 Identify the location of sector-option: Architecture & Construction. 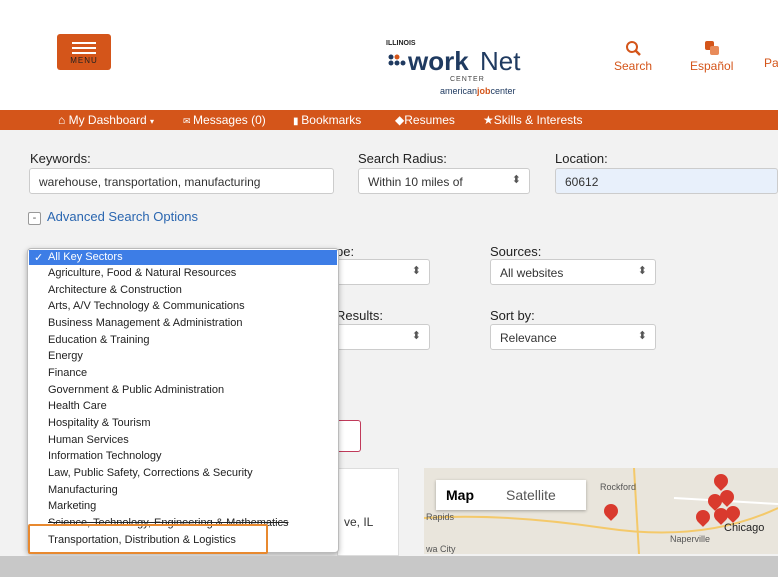
(115, 290).